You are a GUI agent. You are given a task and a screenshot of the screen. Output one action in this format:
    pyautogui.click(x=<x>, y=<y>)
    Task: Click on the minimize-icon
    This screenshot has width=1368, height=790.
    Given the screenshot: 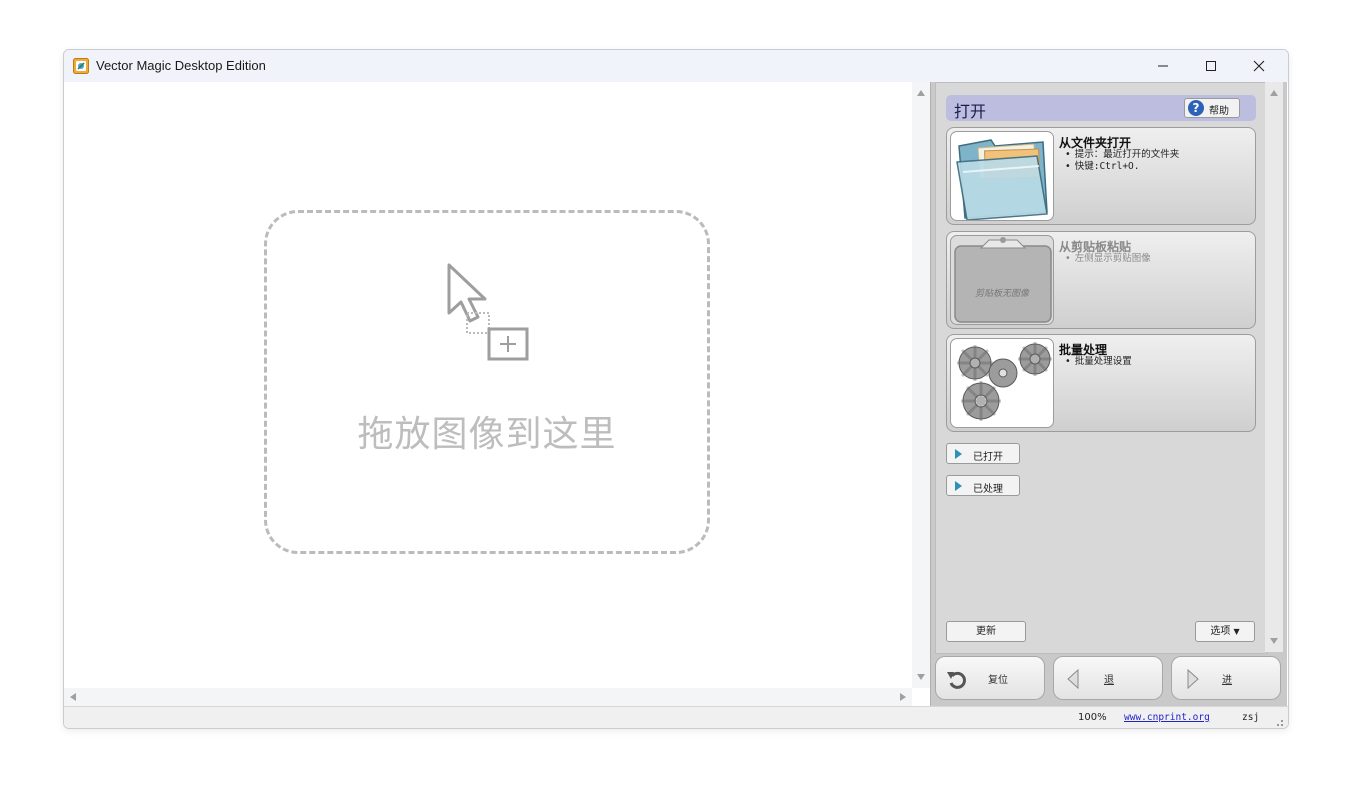 What is the action you would take?
    pyautogui.click(x=1163, y=66)
    